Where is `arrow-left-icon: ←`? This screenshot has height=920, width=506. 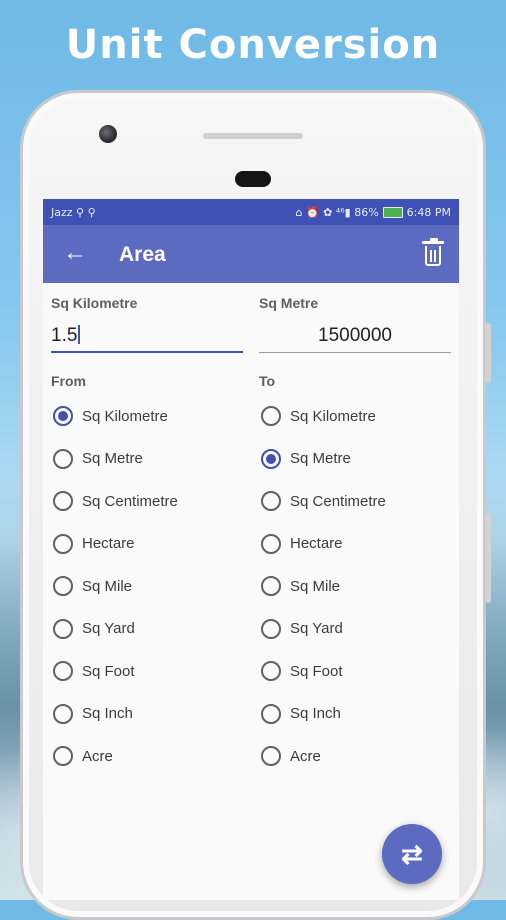 arrow-left-icon: ← is located at coordinates (75, 253).